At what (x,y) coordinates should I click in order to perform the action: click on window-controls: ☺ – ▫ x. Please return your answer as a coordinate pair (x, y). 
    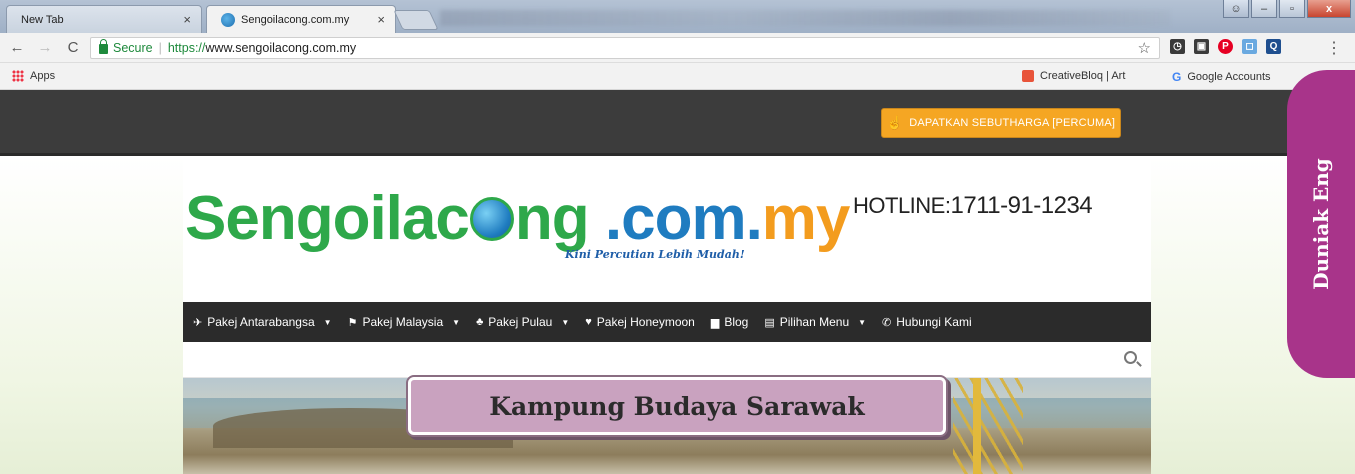
    Looking at the image, I should click on (1287, 9).